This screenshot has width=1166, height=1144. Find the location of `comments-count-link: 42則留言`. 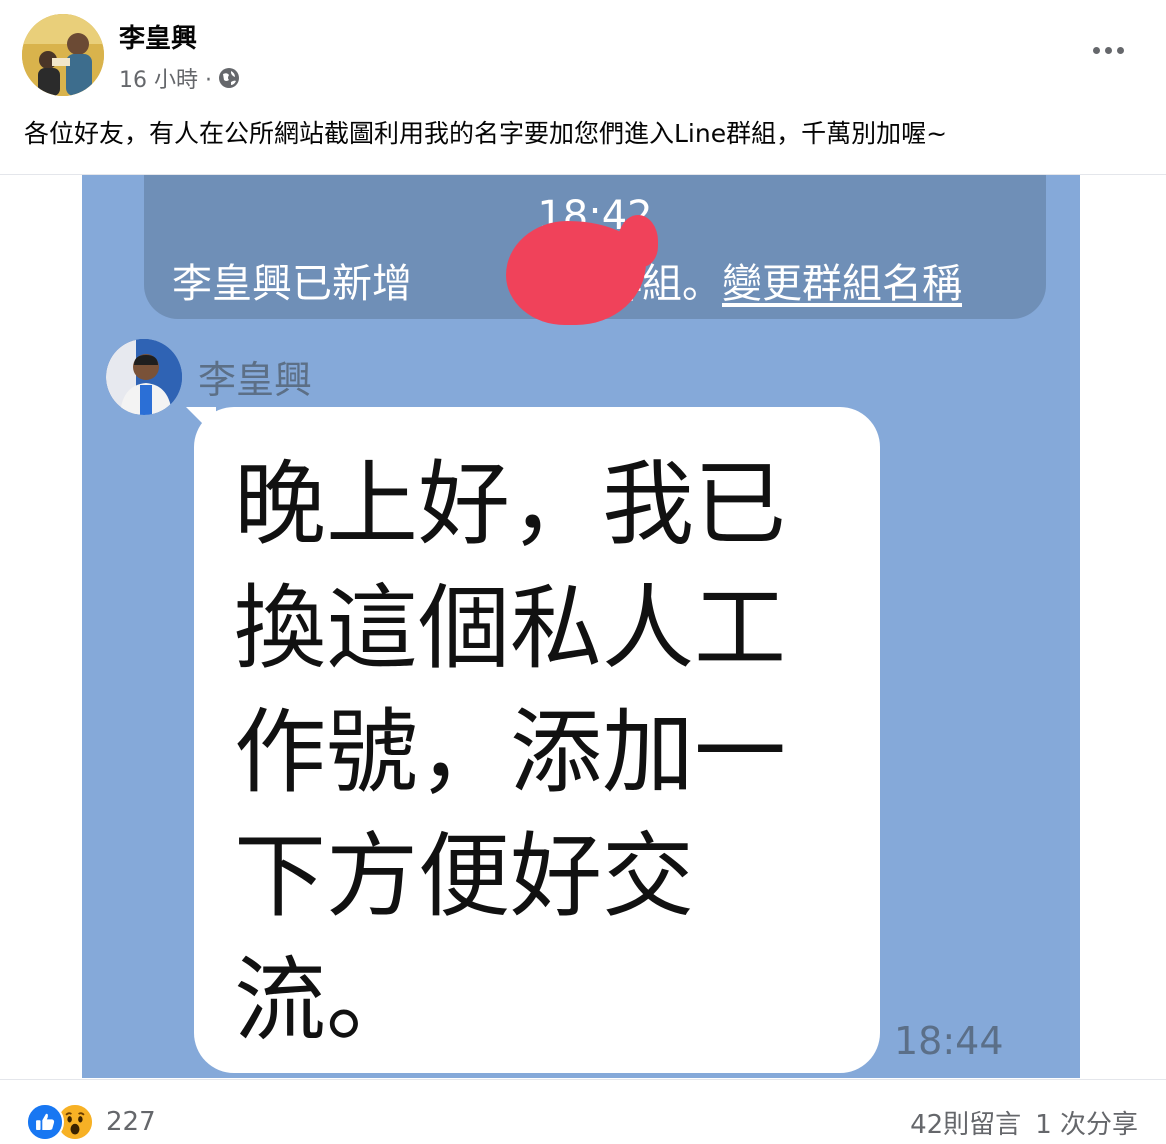

comments-count-link: 42則留言 is located at coordinates (965, 1122).